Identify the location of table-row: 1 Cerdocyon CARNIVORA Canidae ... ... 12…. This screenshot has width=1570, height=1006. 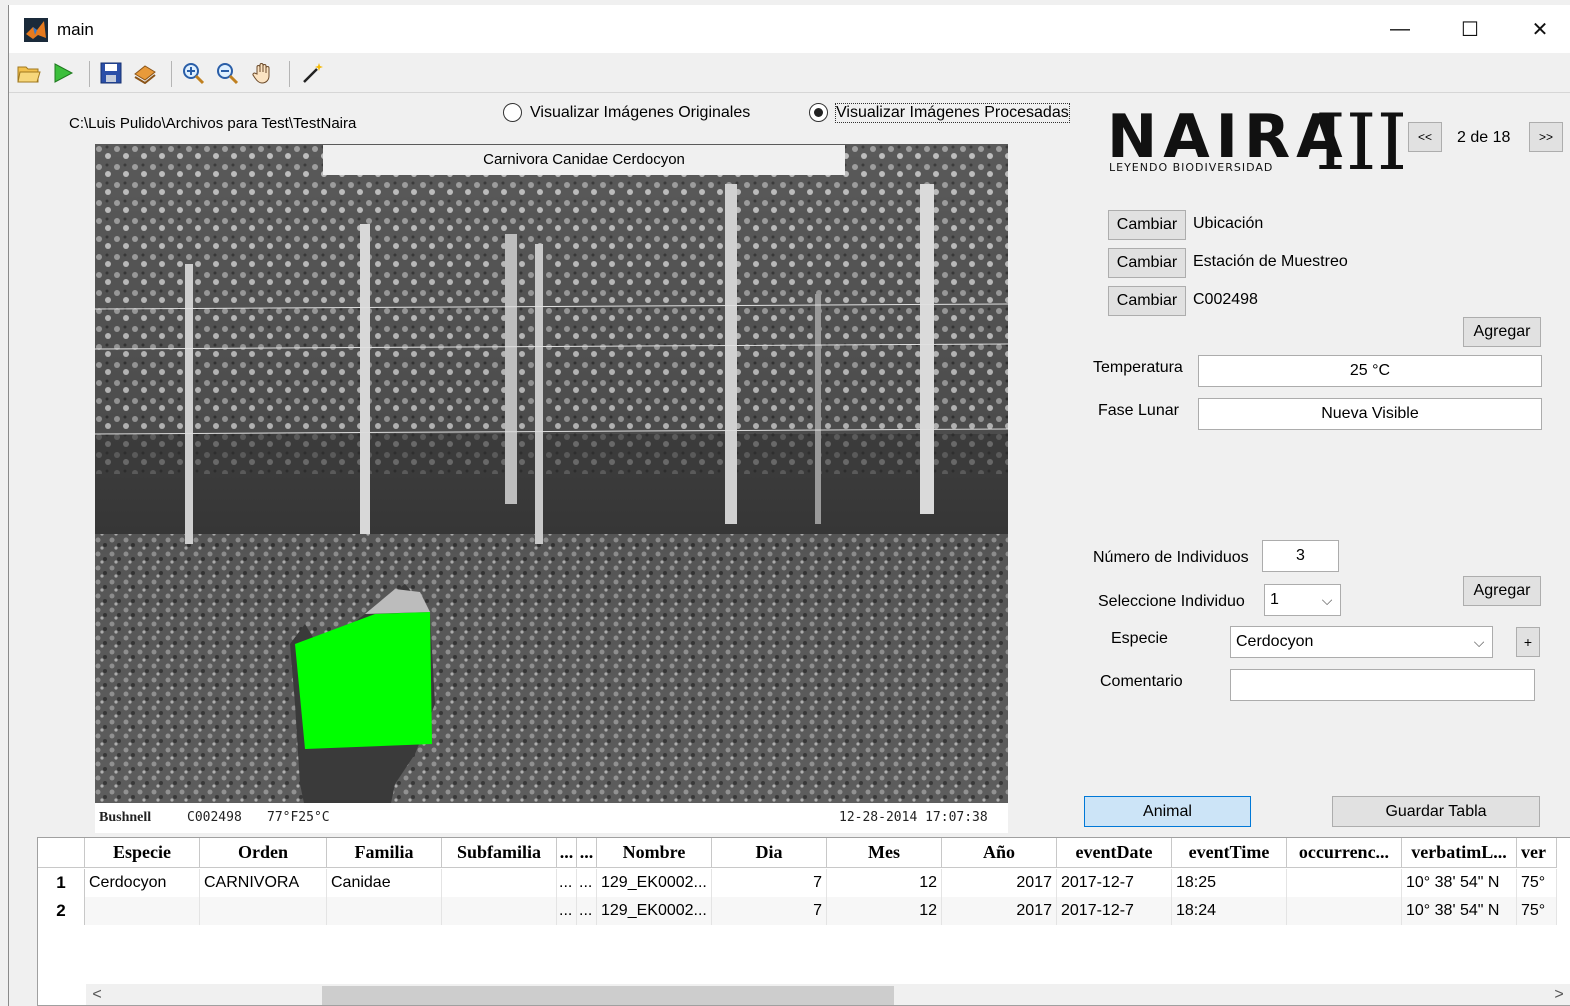
(797, 883).